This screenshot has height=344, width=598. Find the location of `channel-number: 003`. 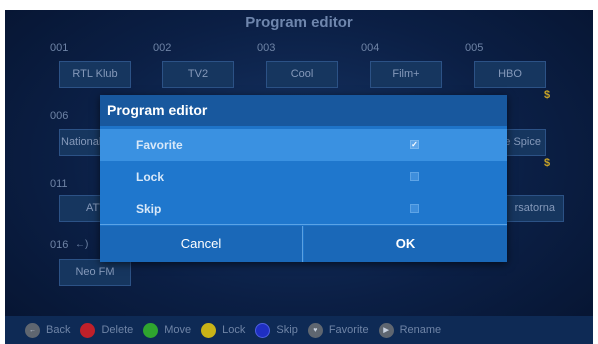

channel-number: 003 is located at coordinates (266, 48).